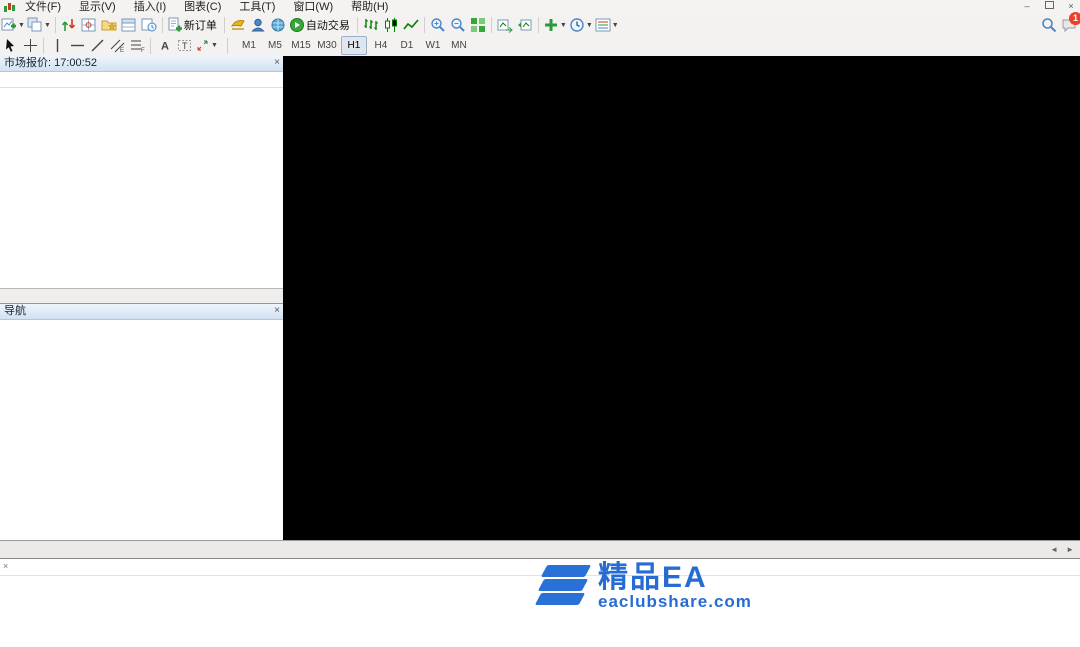 This screenshot has width=1080, height=647. I want to click on chart-line-icon, so click(411, 24).